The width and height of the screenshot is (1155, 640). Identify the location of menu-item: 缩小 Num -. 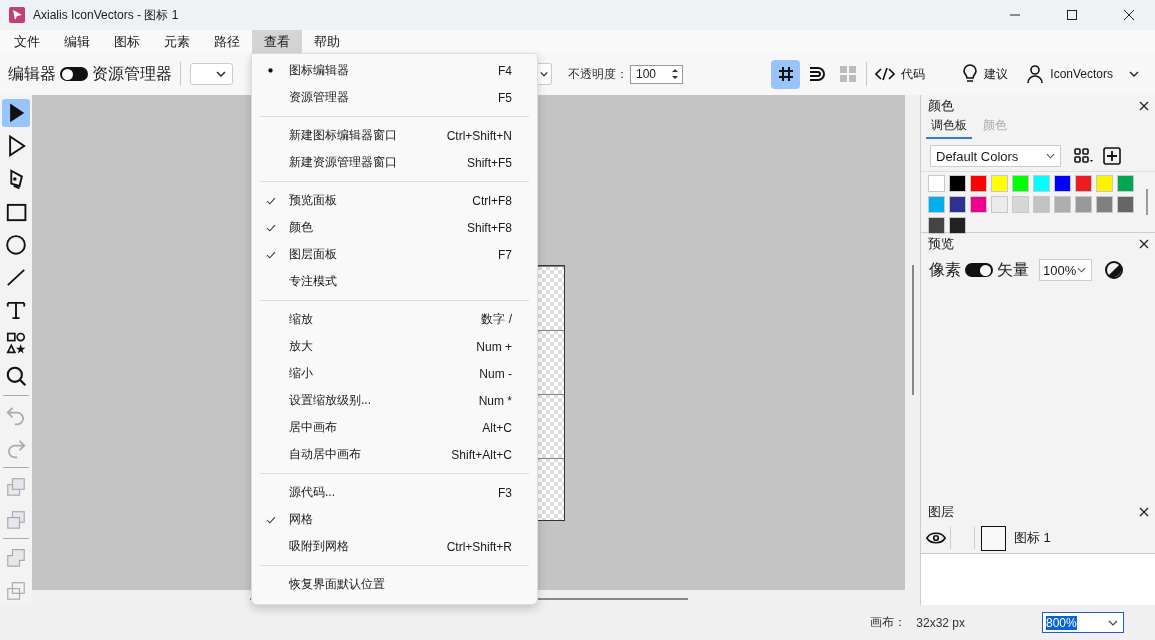
(394, 373).